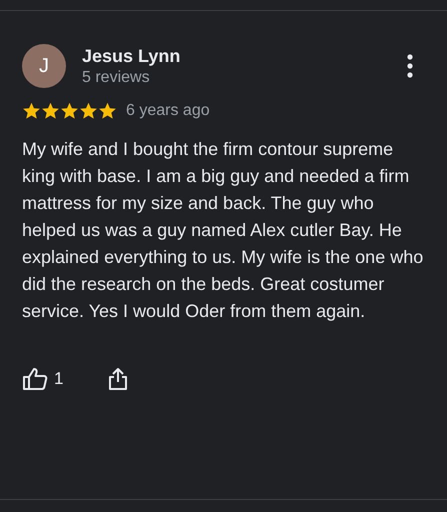  I want to click on like-button: 1, so click(43, 379).